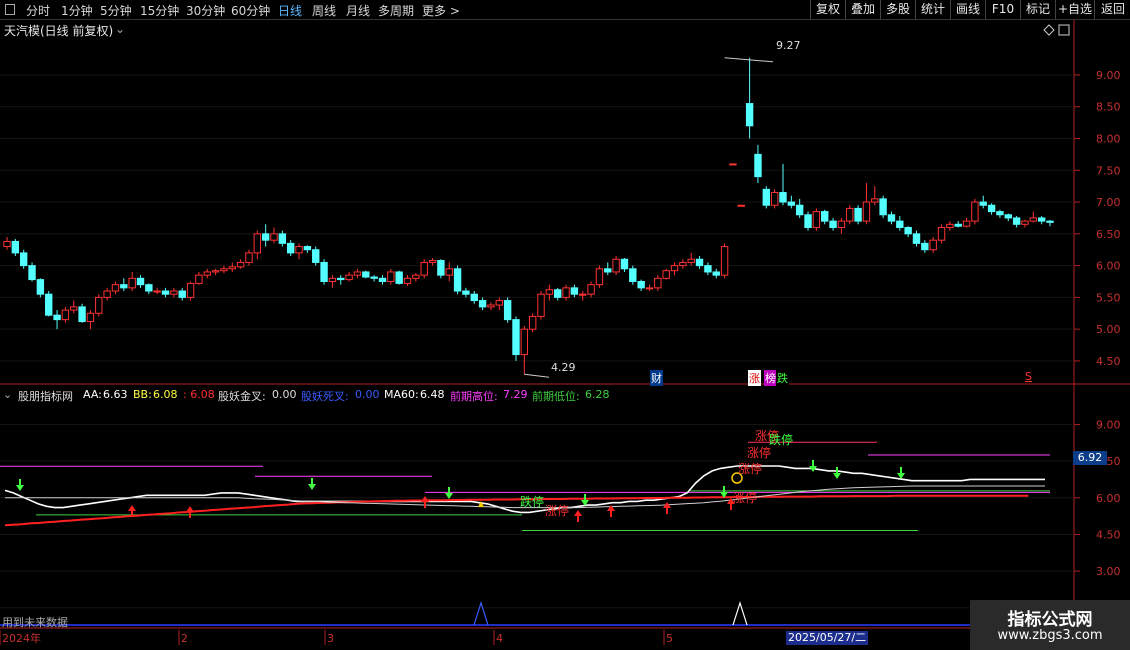 Image resolution: width=1130 pixels, height=650 pixels. What do you see at coordinates (669, 638) in the screenshot?
I see `month-label: 5` at bounding box center [669, 638].